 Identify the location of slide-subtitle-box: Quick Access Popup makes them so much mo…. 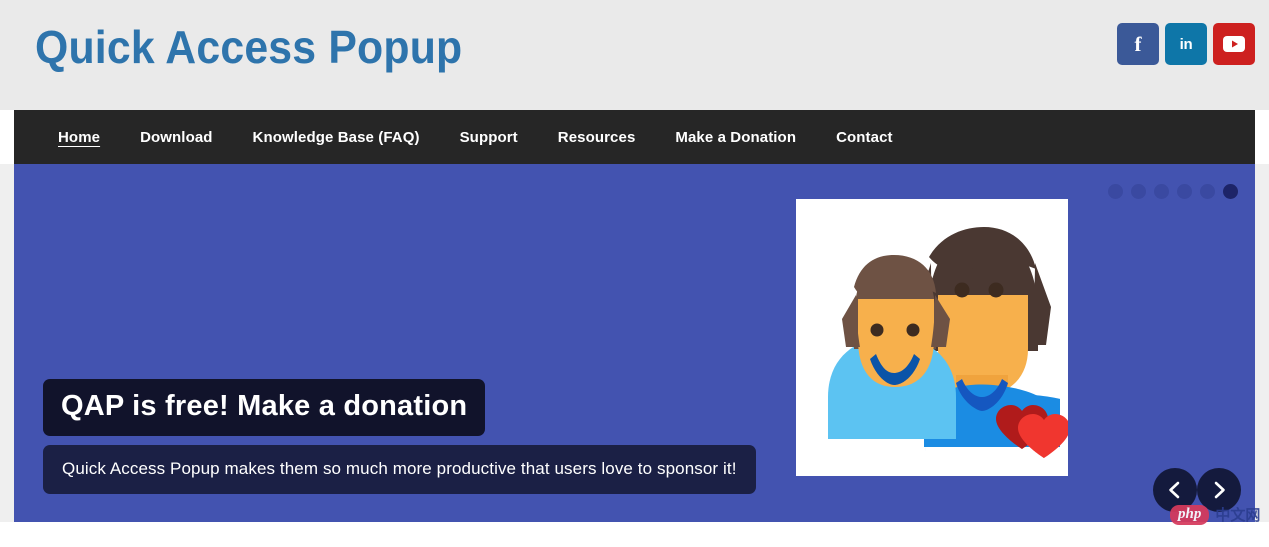
(399, 469).